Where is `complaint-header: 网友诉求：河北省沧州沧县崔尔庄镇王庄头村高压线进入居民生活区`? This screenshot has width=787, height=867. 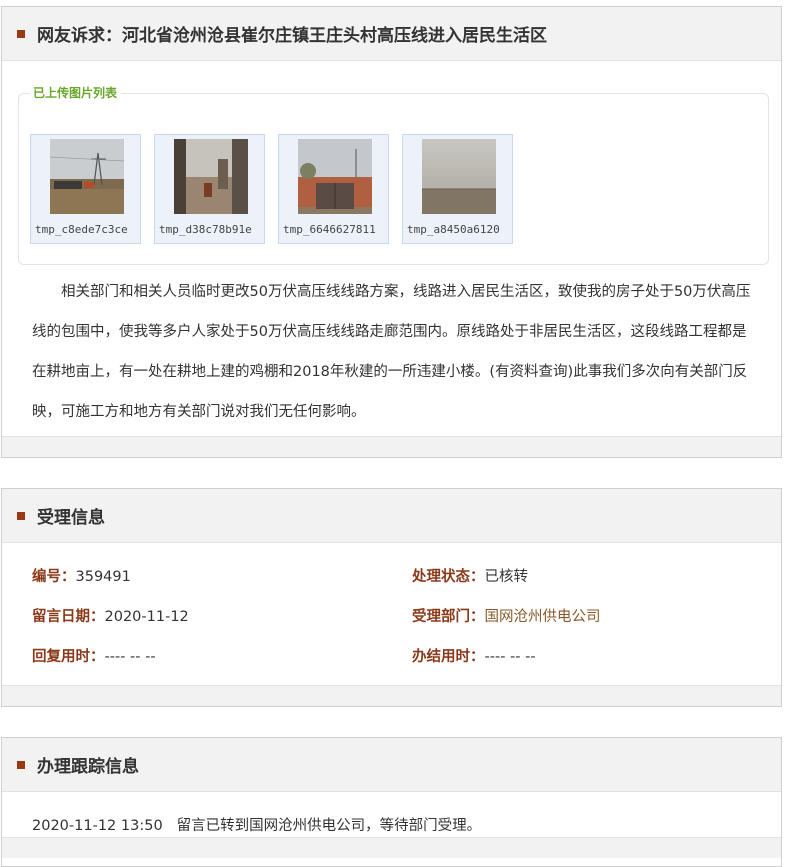 complaint-header: 网友诉求：河北省沧州沧县崔尔庄镇王庄头村高压线进入居民生活区 is located at coordinates (391, 34).